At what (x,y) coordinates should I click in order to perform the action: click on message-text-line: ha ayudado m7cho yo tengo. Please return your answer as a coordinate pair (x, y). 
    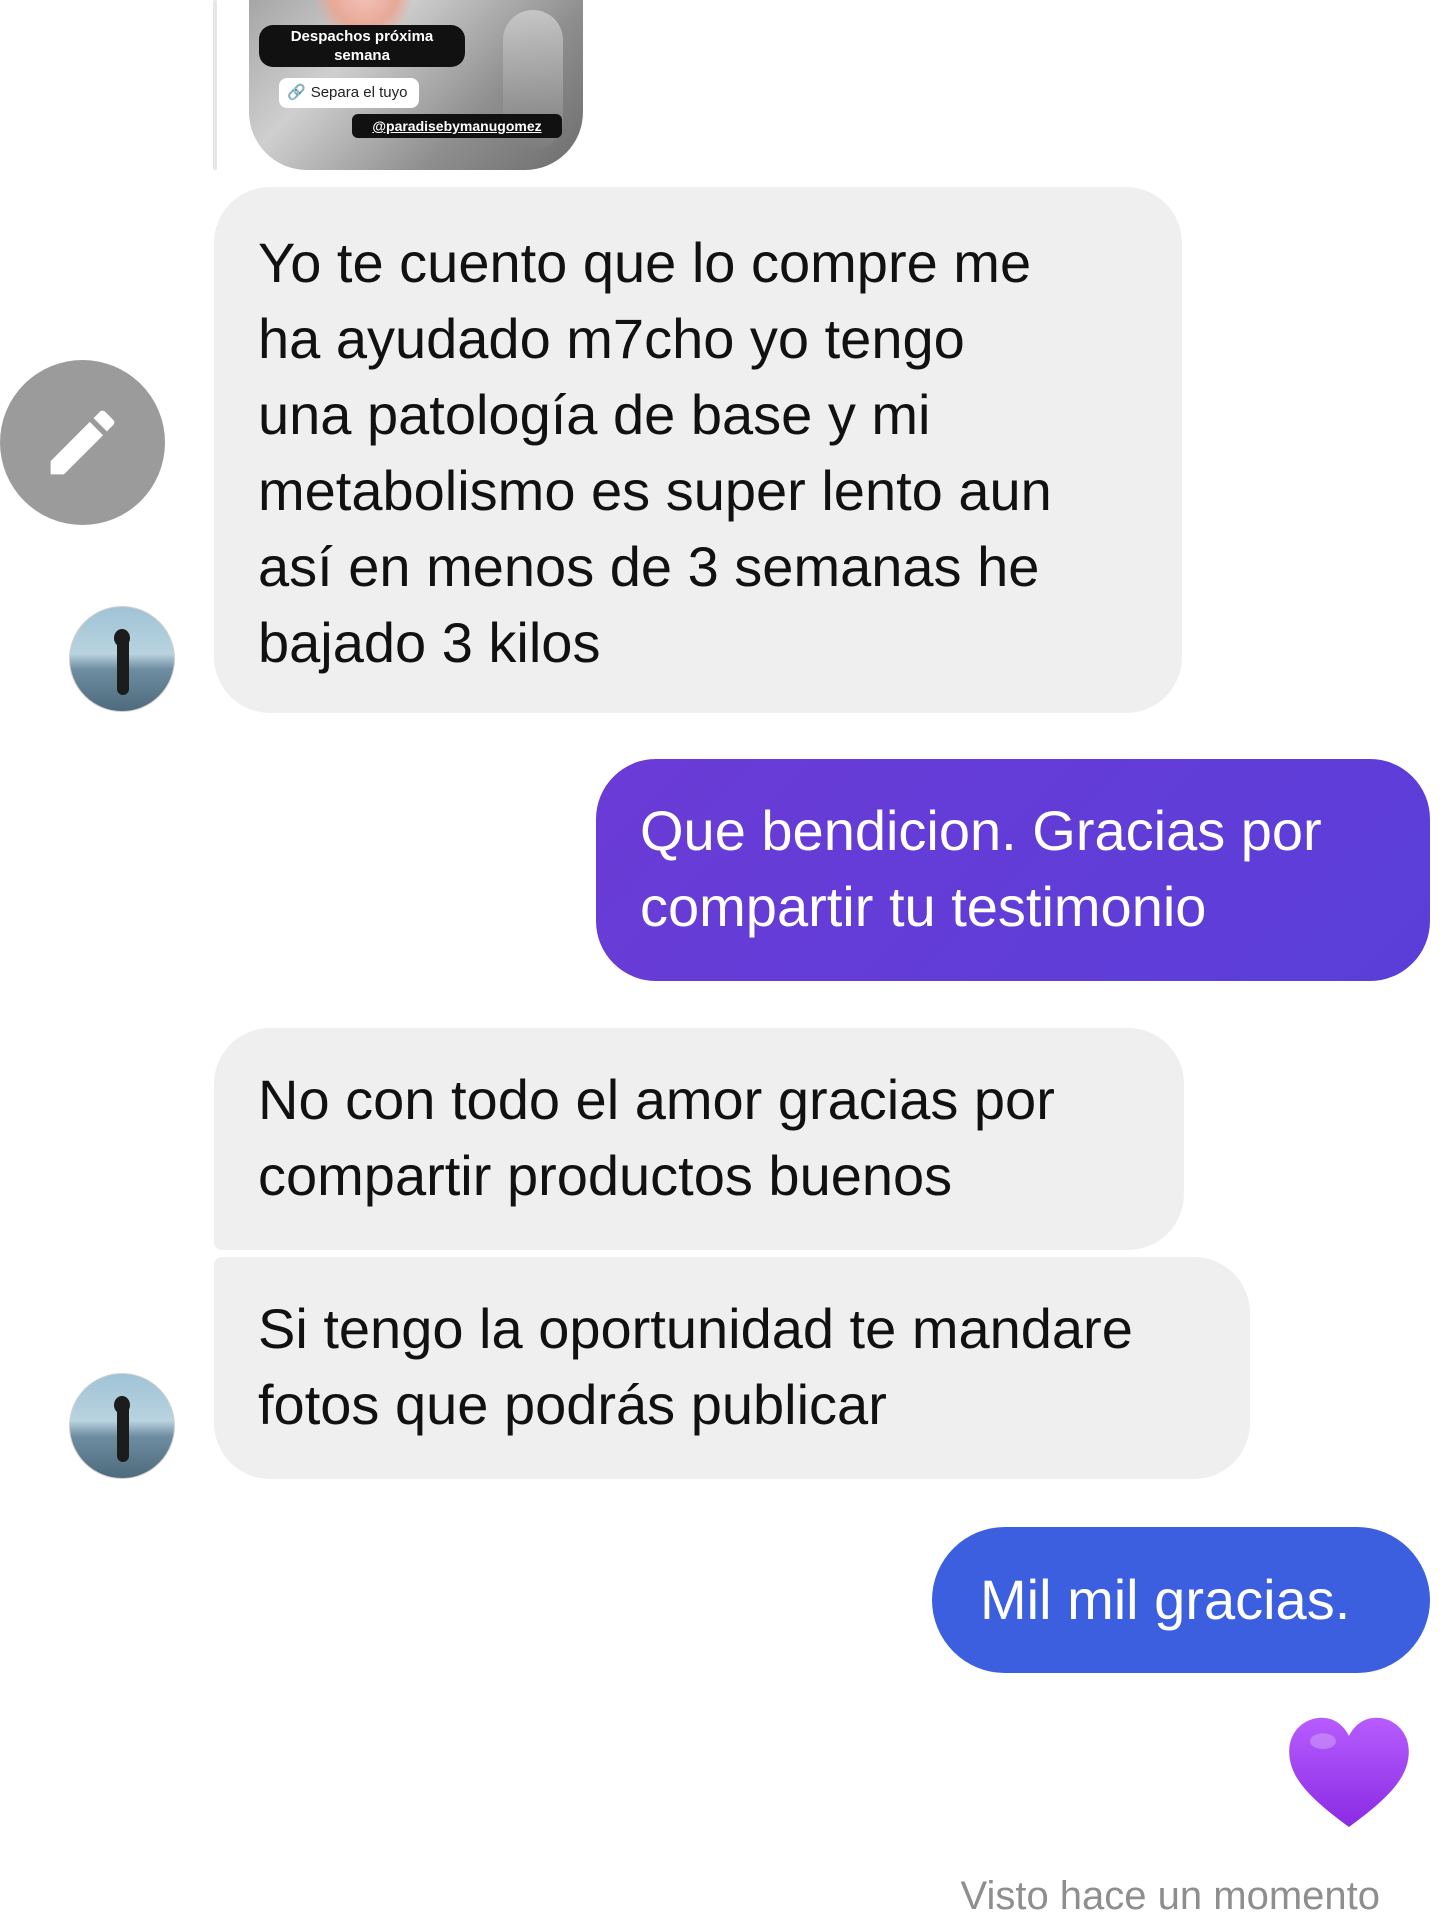
    Looking at the image, I should click on (611, 338).